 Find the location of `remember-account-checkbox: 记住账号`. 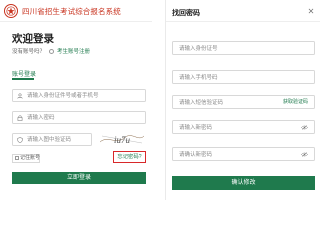

remember-account-checkbox: 记住账号 is located at coordinates (26, 158).